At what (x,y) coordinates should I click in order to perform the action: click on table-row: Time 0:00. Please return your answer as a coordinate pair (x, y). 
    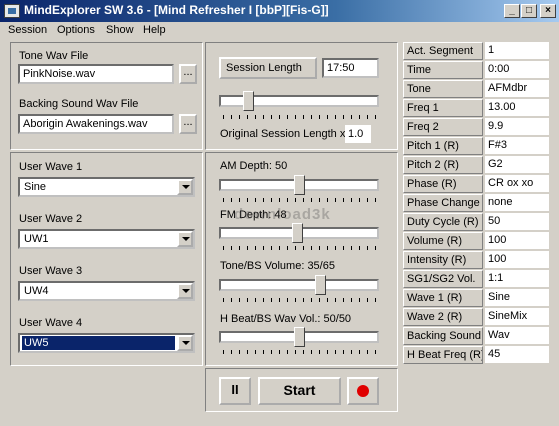
    Looking at the image, I should click on (476, 70).